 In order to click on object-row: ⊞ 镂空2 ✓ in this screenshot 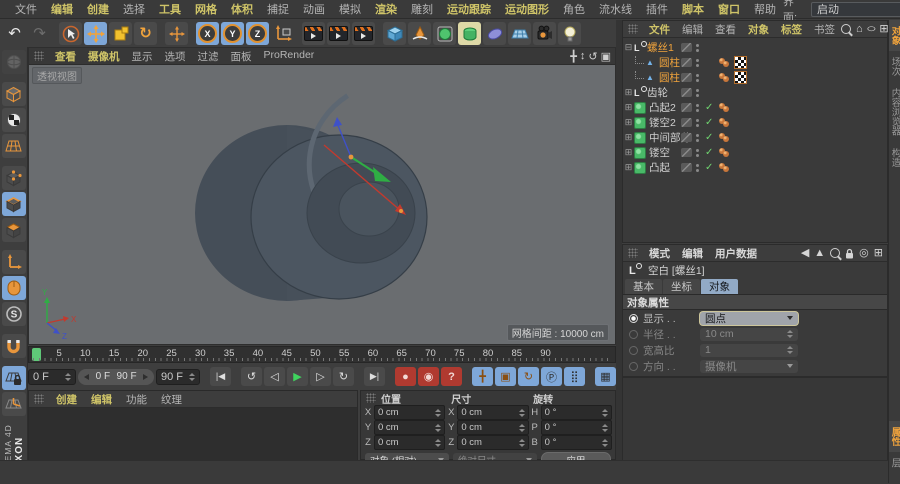, I will do `click(755, 122)`.